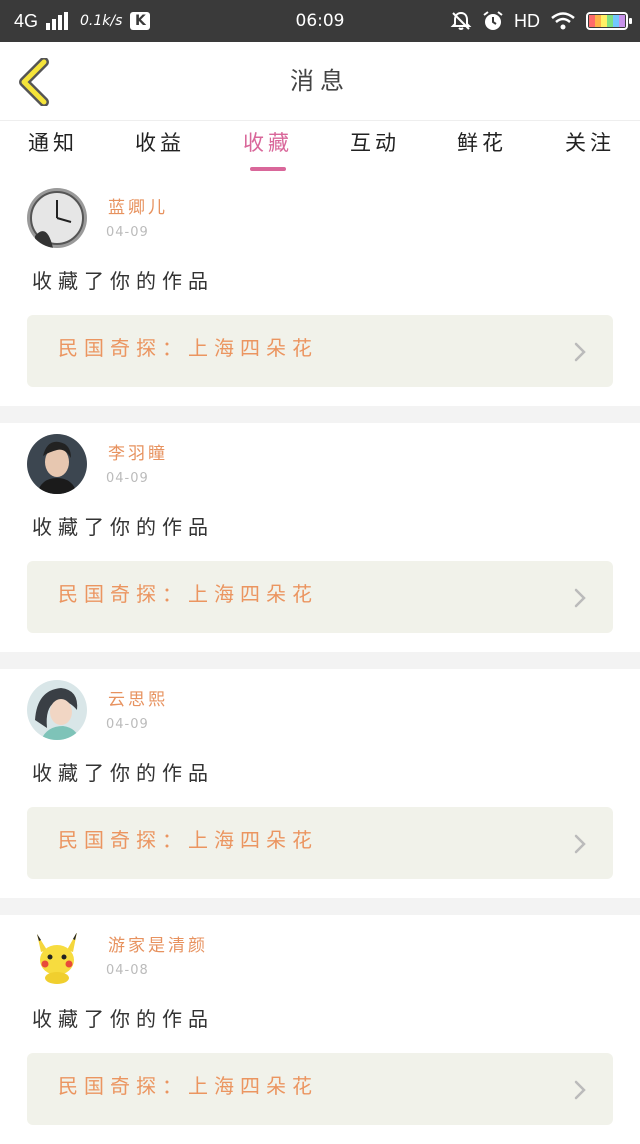 The width and height of the screenshot is (640, 1144). Describe the element at coordinates (138, 451) in the screenshot. I see `username: 李羽瞳` at that location.